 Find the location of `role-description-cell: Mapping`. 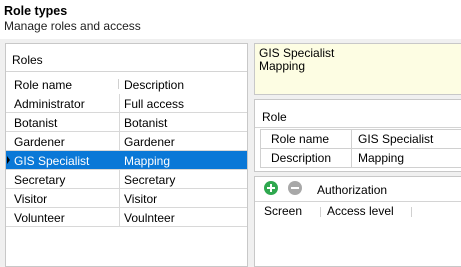

role-description-cell: Mapping is located at coordinates (147, 161).